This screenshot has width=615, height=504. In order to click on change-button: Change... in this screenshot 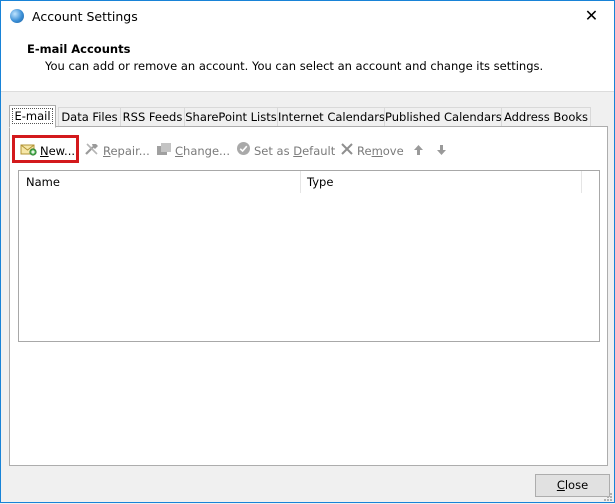, I will do `click(193, 151)`.